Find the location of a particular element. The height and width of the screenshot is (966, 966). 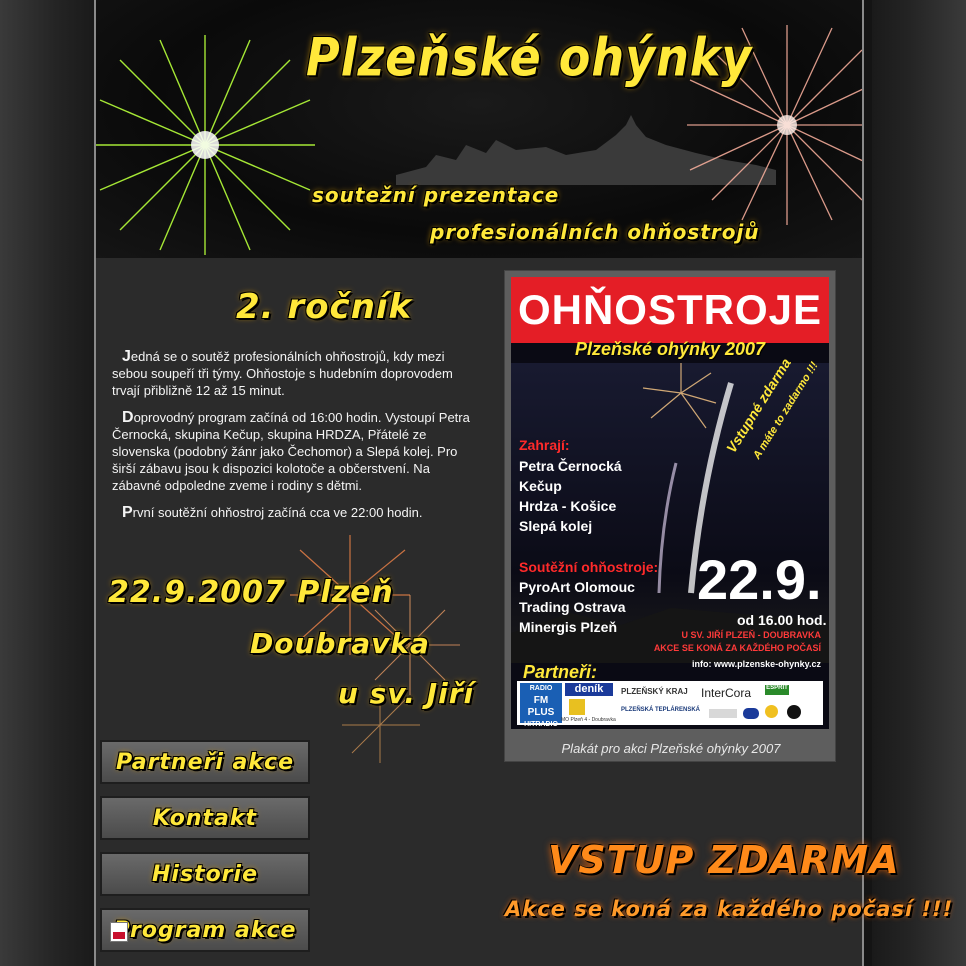

event-venue: u sv. Jiří is located at coordinates (406, 693).